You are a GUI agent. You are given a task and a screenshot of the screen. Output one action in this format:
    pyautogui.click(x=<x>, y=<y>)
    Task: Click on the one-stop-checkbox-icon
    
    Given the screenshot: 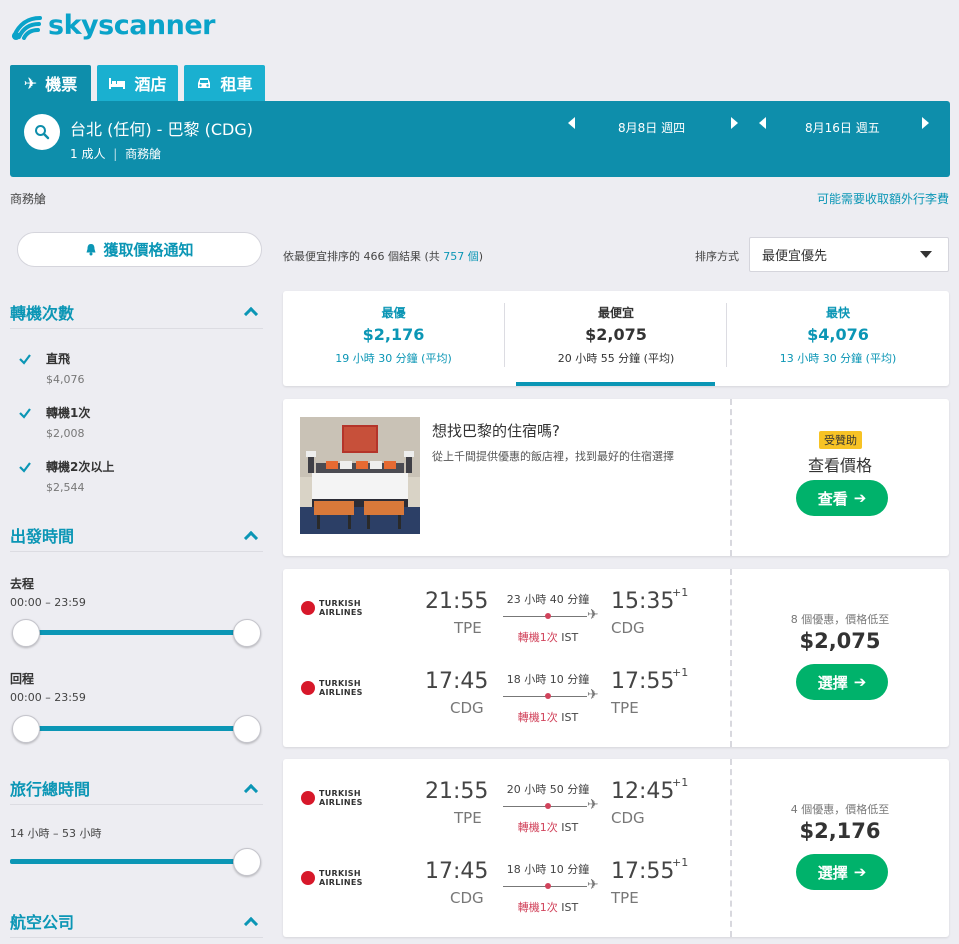 What is the action you would take?
    pyautogui.click(x=25, y=413)
    